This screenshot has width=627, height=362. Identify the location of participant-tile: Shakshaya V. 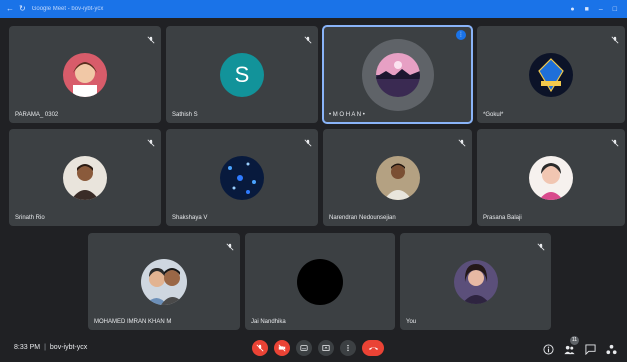
(242, 177).